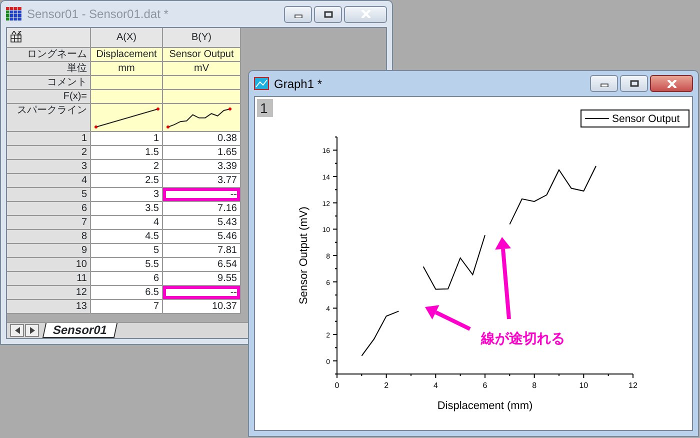 The height and width of the screenshot is (438, 700). I want to click on right-arrow-icon, so click(32, 330).